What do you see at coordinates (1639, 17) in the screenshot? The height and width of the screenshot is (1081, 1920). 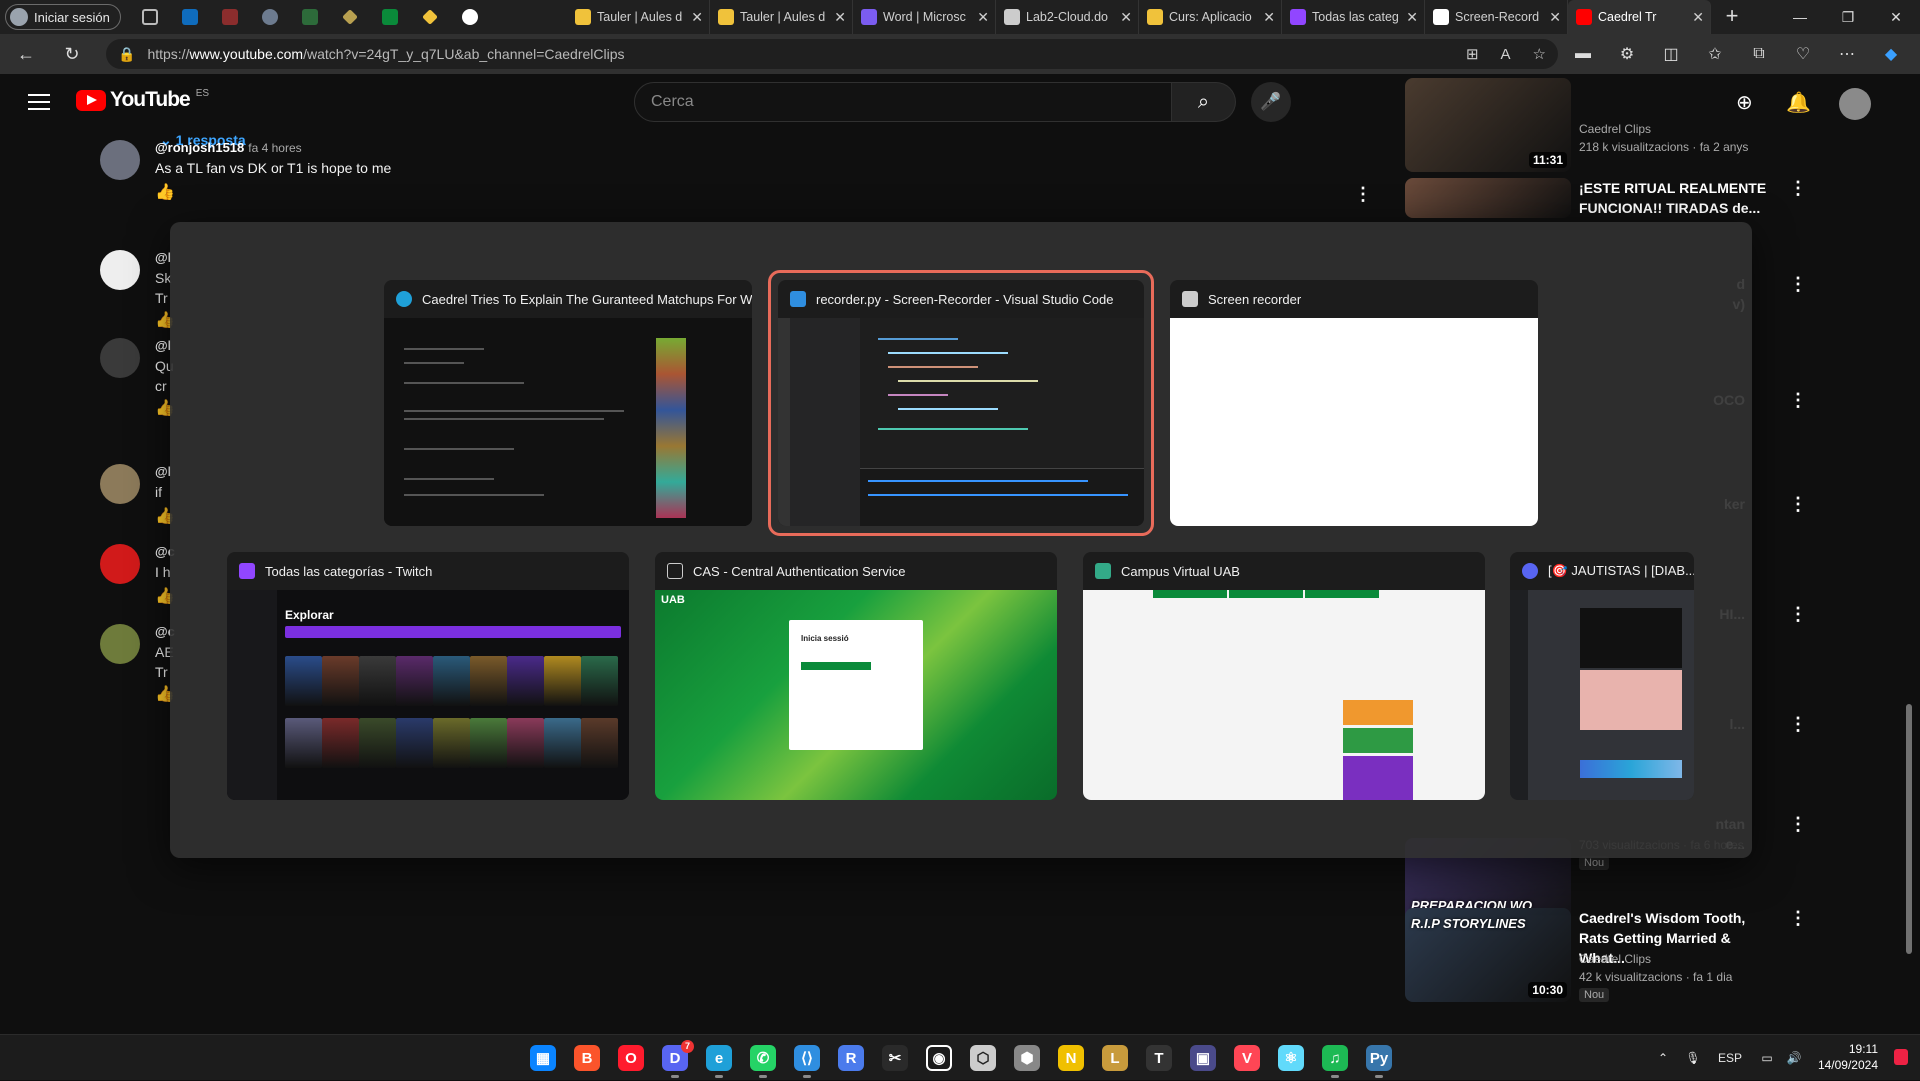 I see `browser-tab: Caedrel Tr ✕` at bounding box center [1639, 17].